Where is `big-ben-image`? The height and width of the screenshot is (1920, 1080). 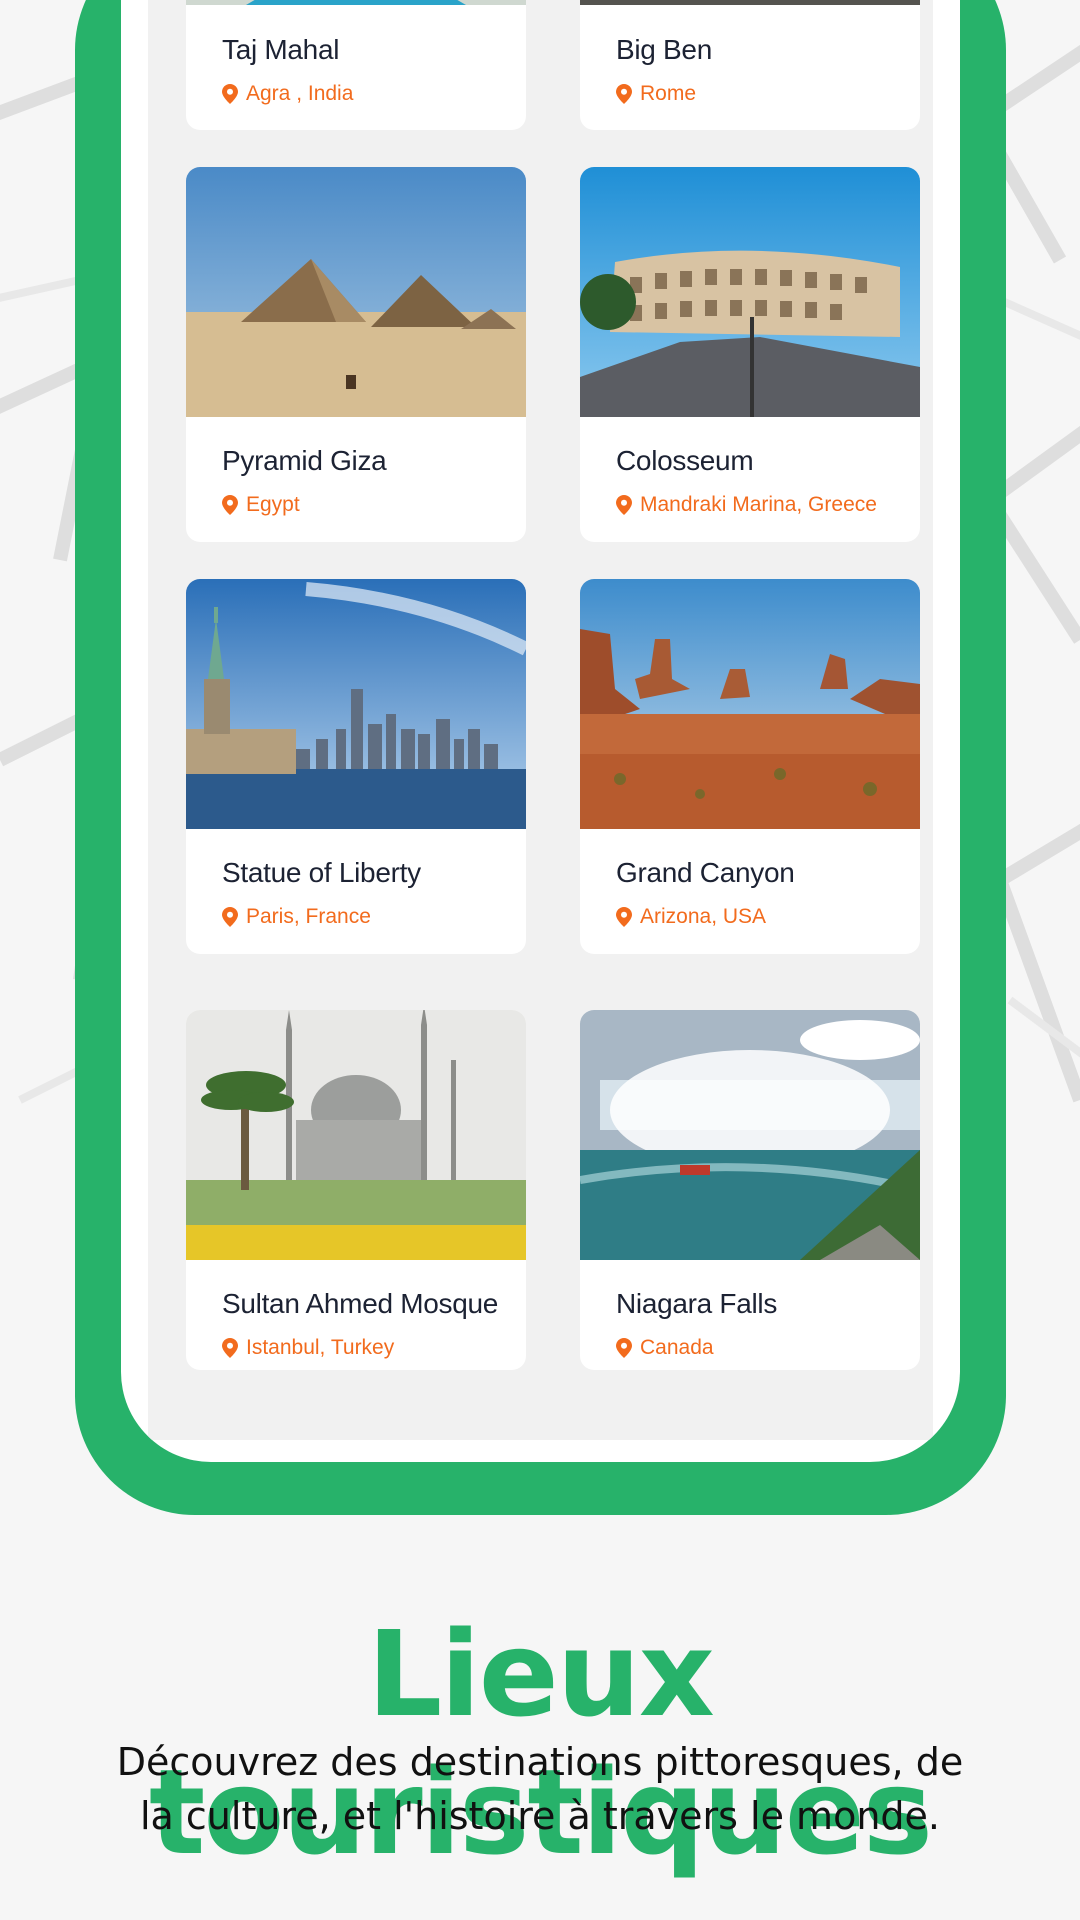 big-ben-image is located at coordinates (750, 2).